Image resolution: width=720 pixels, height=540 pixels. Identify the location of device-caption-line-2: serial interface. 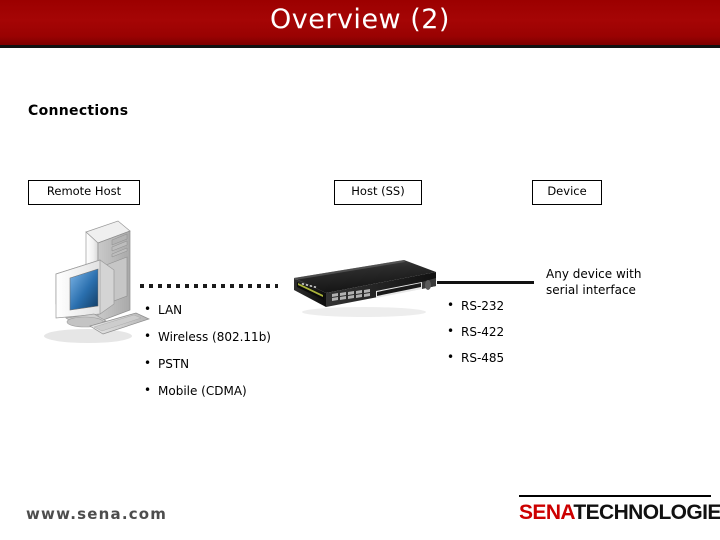
(591, 290).